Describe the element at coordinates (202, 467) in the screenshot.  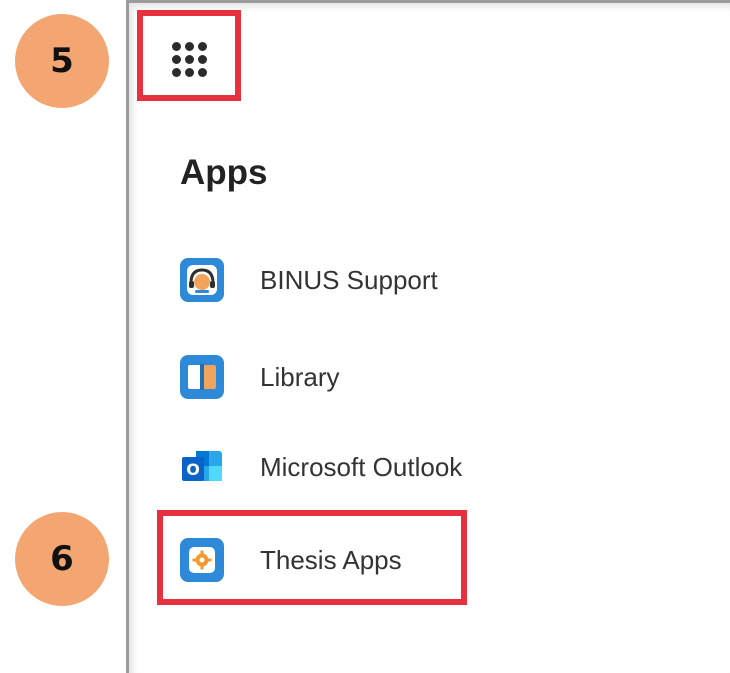
I see `outlook-icon: O` at that location.